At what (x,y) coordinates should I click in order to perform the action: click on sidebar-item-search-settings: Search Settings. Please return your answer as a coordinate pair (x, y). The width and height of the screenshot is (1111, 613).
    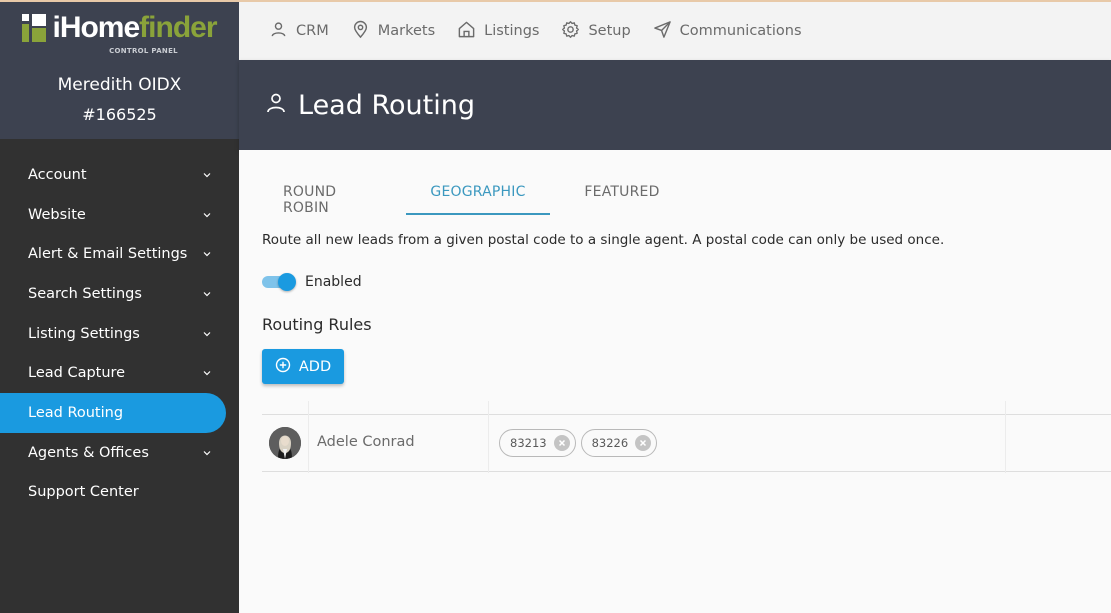
    Looking at the image, I should click on (119, 294).